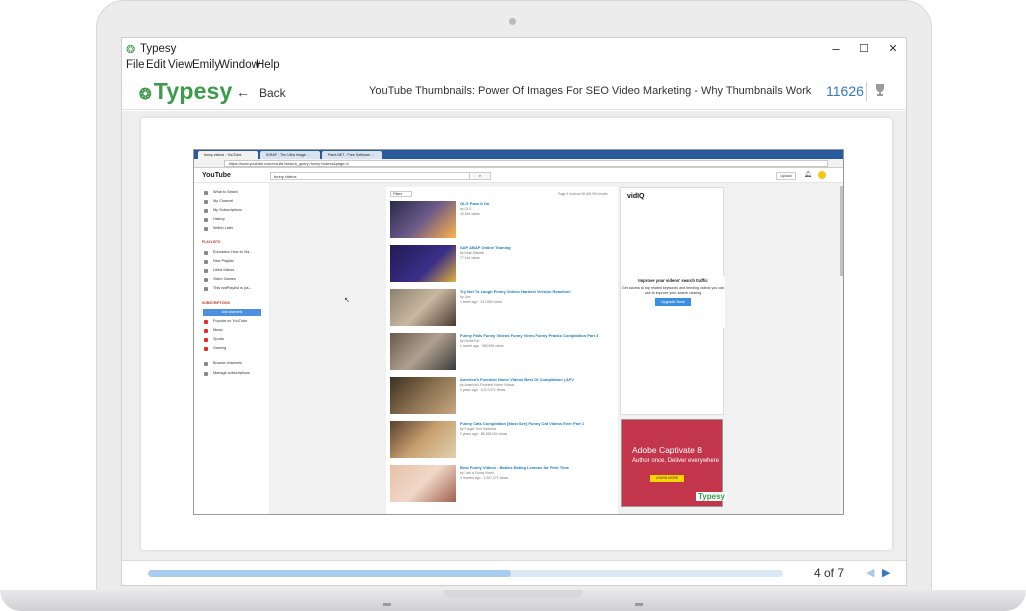 The height and width of the screenshot is (611, 1026). I want to click on back-label: Back, so click(272, 93).